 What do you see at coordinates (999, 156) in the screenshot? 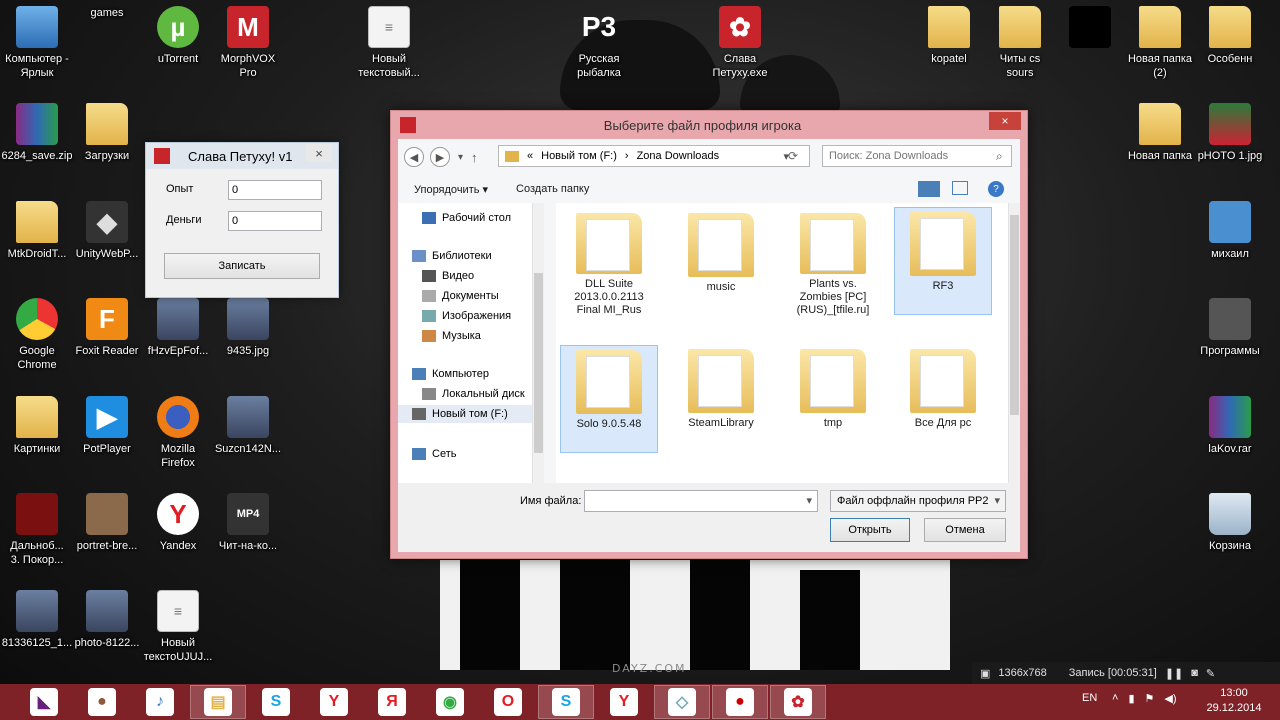
I see `search-icon: ⌕` at bounding box center [999, 156].